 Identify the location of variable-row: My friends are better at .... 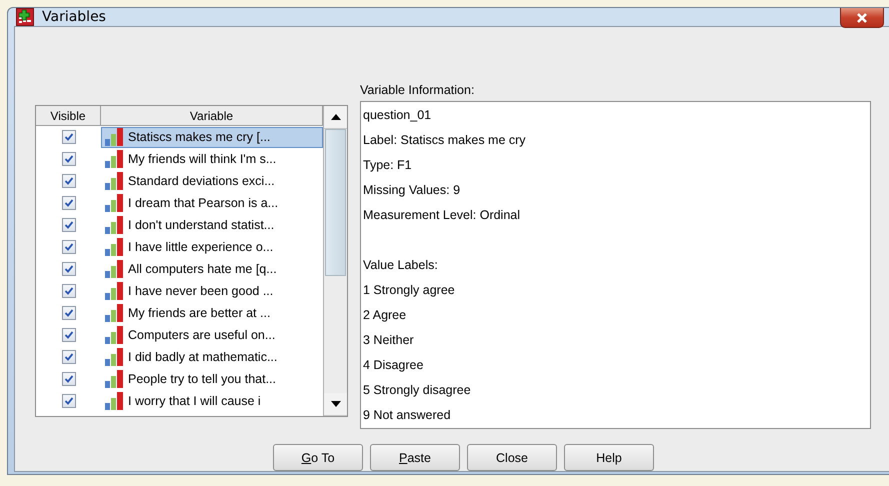
(212, 313).